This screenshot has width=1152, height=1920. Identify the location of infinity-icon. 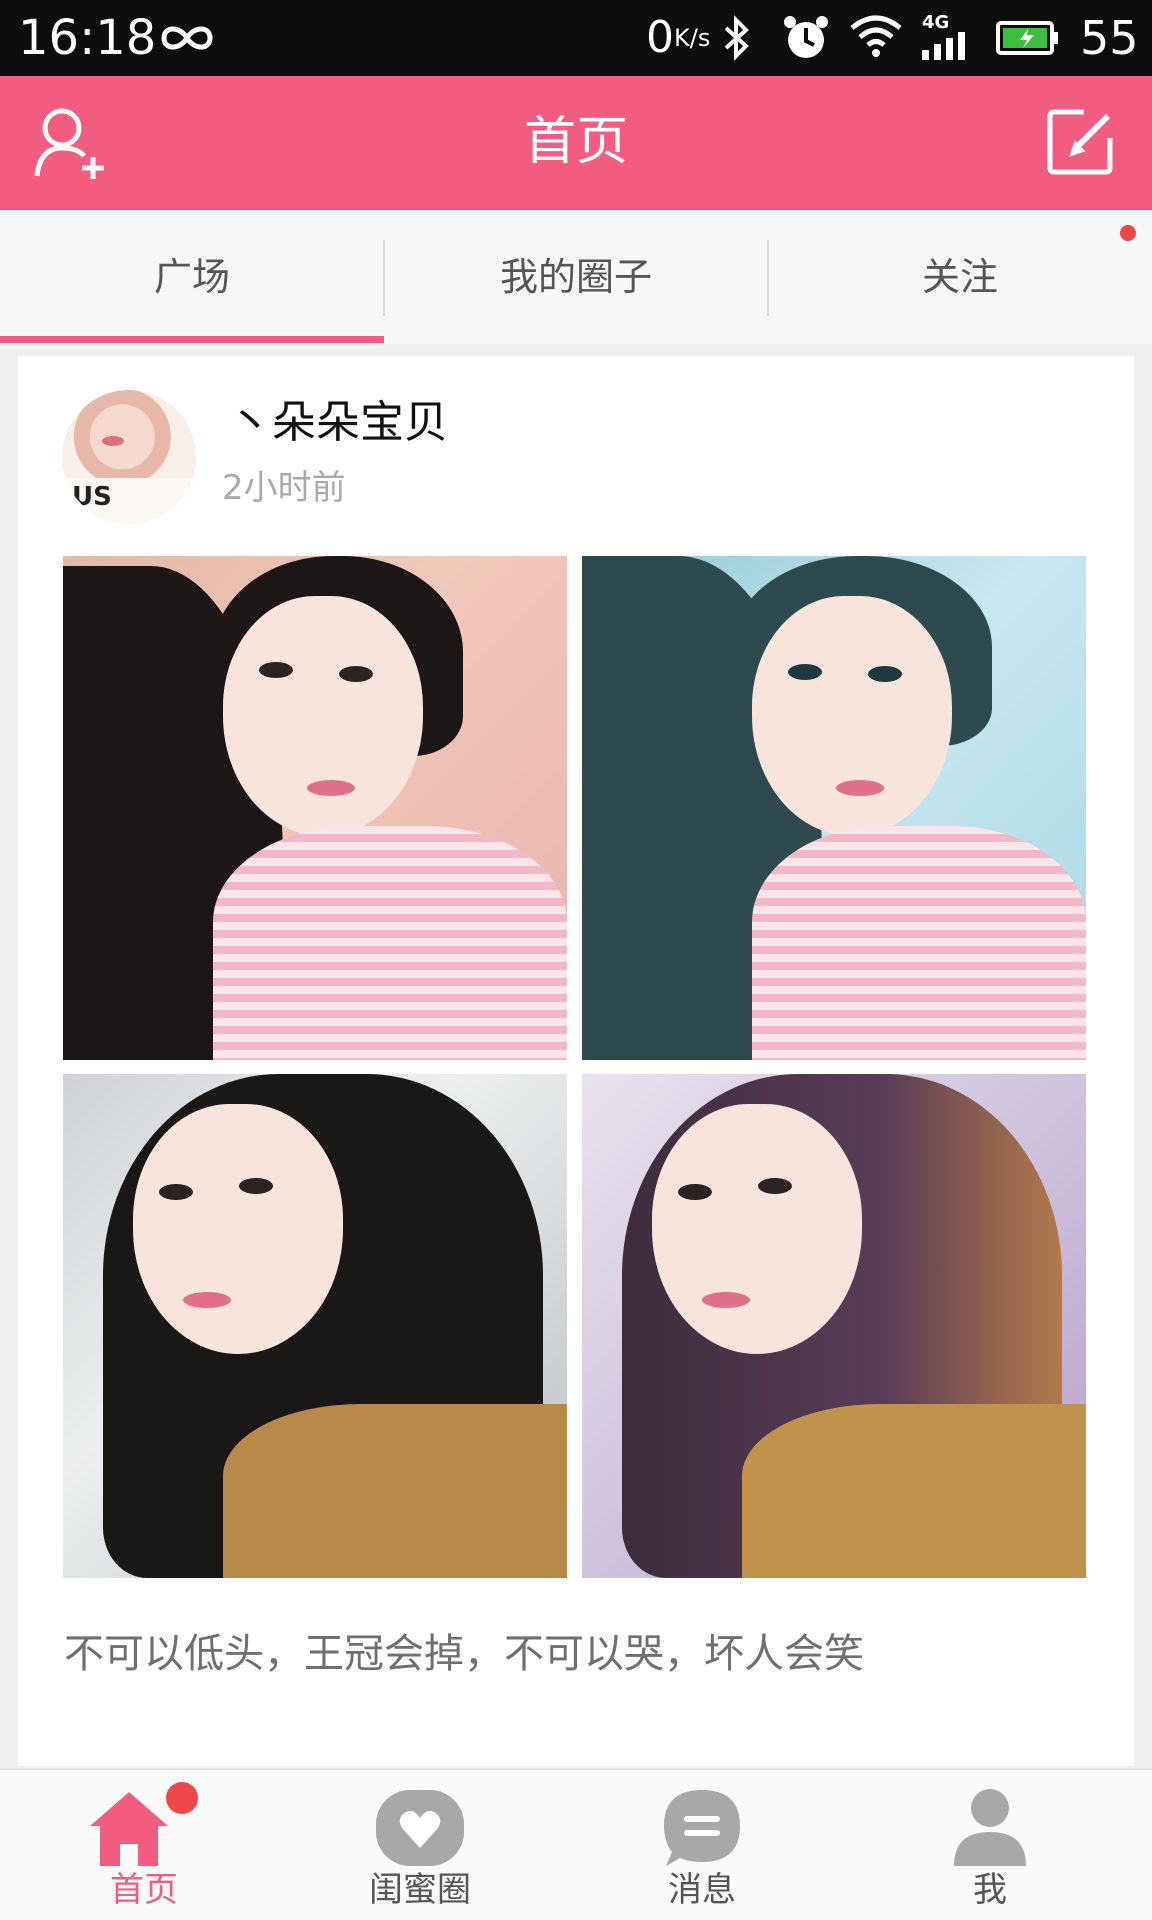
(187, 38).